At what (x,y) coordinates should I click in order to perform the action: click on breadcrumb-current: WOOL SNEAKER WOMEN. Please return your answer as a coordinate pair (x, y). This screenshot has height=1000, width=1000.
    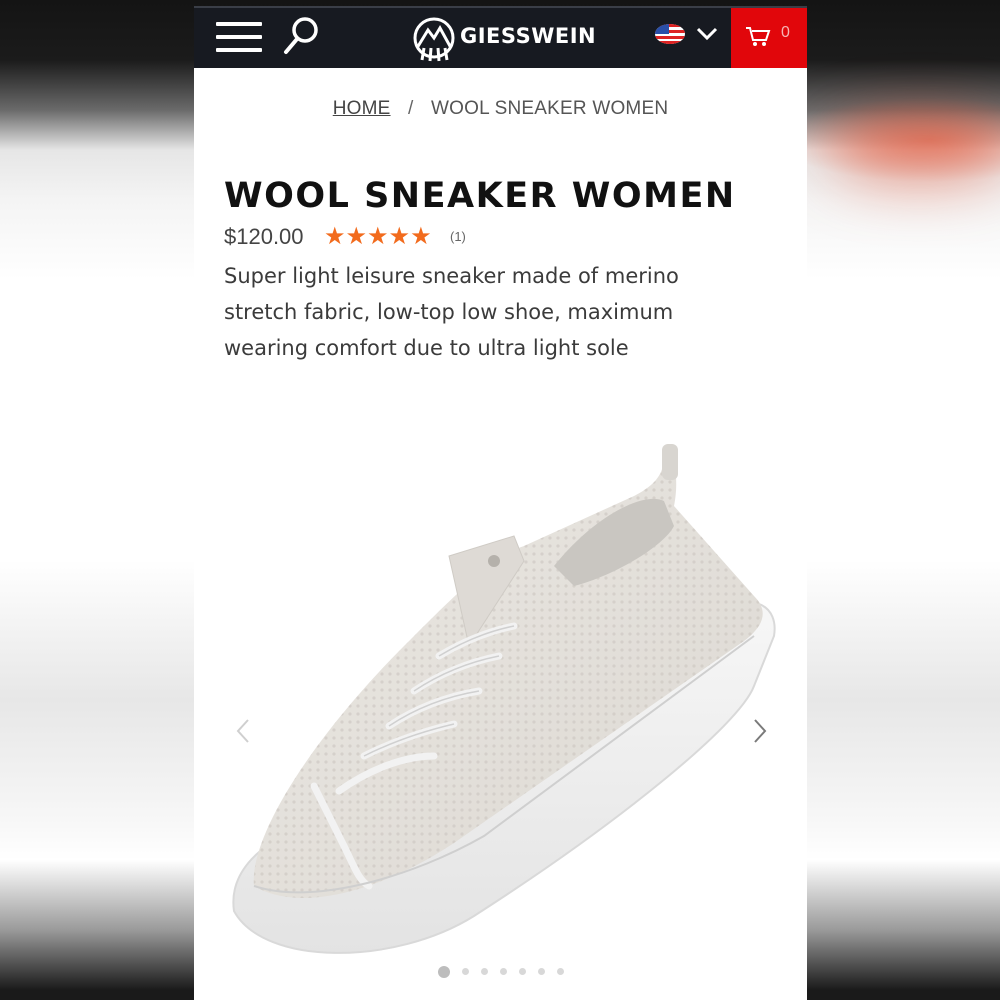
    Looking at the image, I should click on (550, 108).